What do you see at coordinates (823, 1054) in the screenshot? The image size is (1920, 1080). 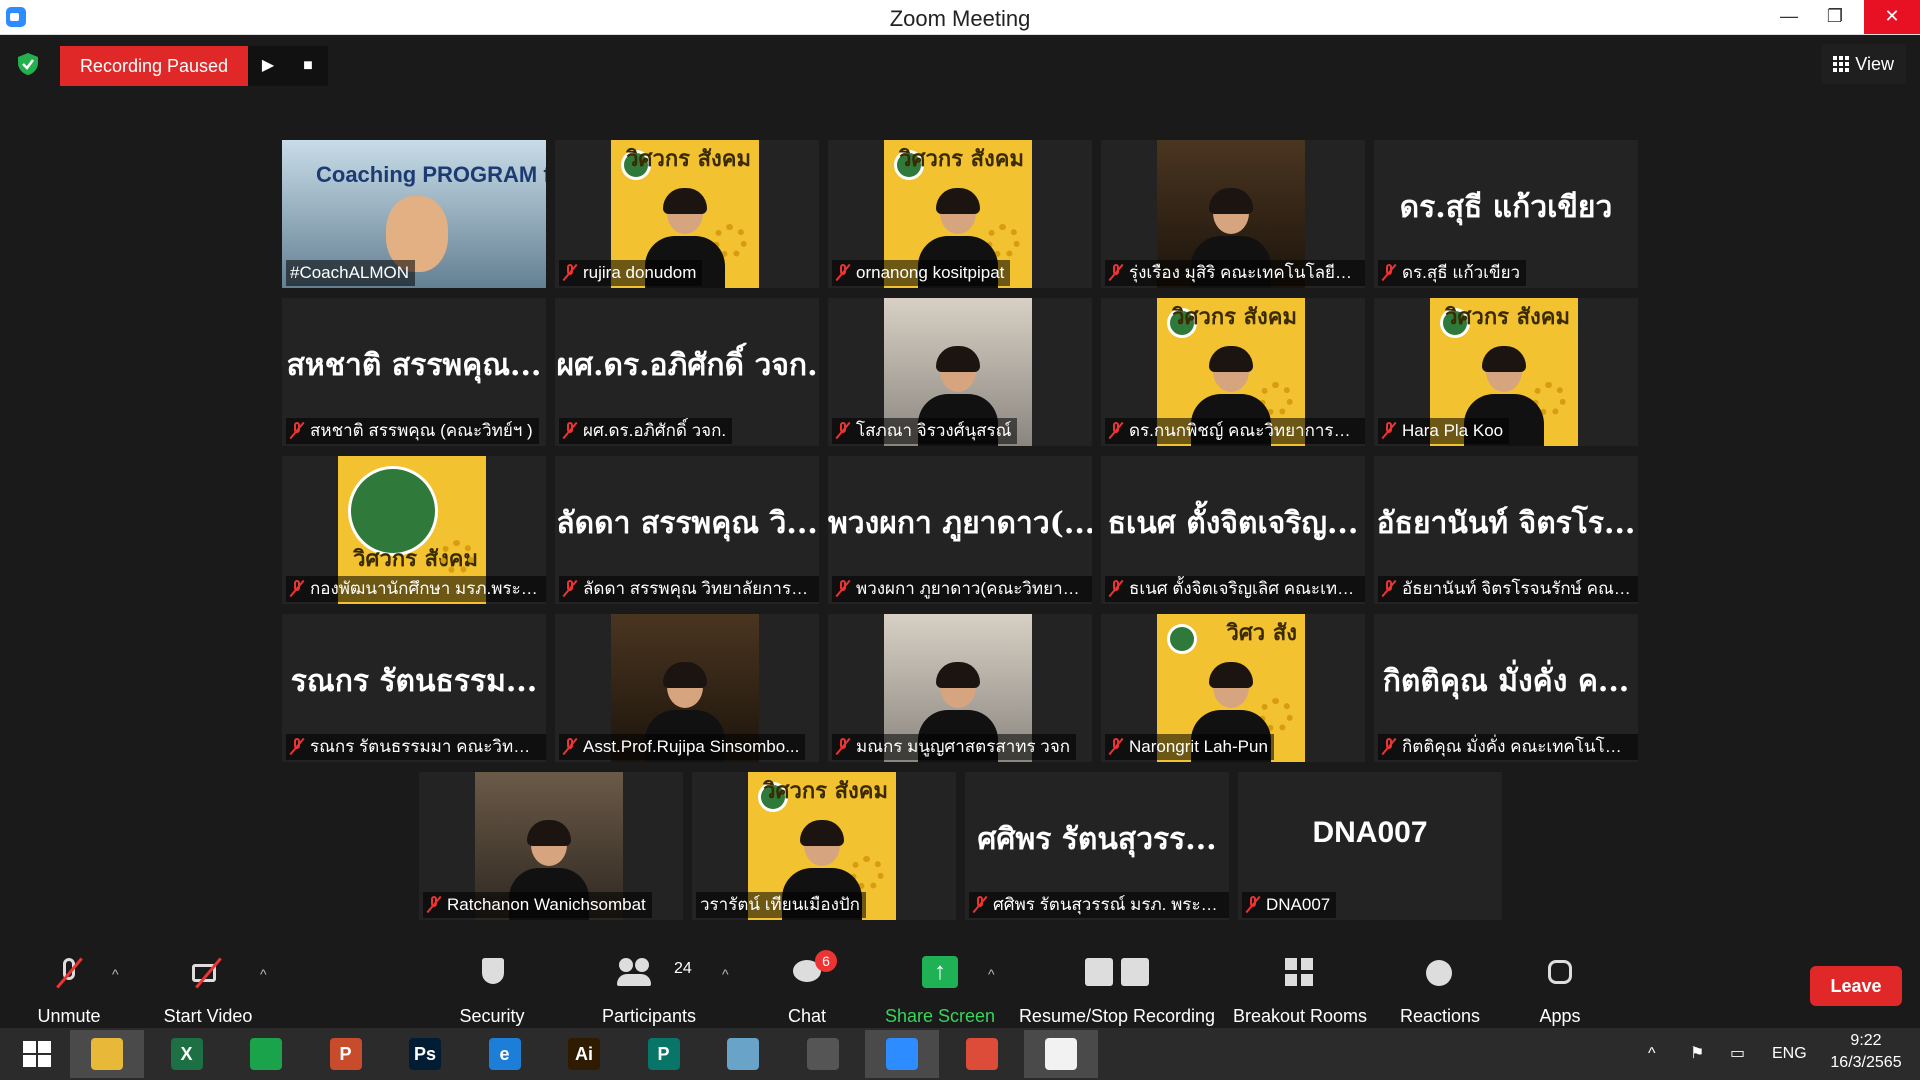 I see `taskbar-photoscape` at bounding box center [823, 1054].